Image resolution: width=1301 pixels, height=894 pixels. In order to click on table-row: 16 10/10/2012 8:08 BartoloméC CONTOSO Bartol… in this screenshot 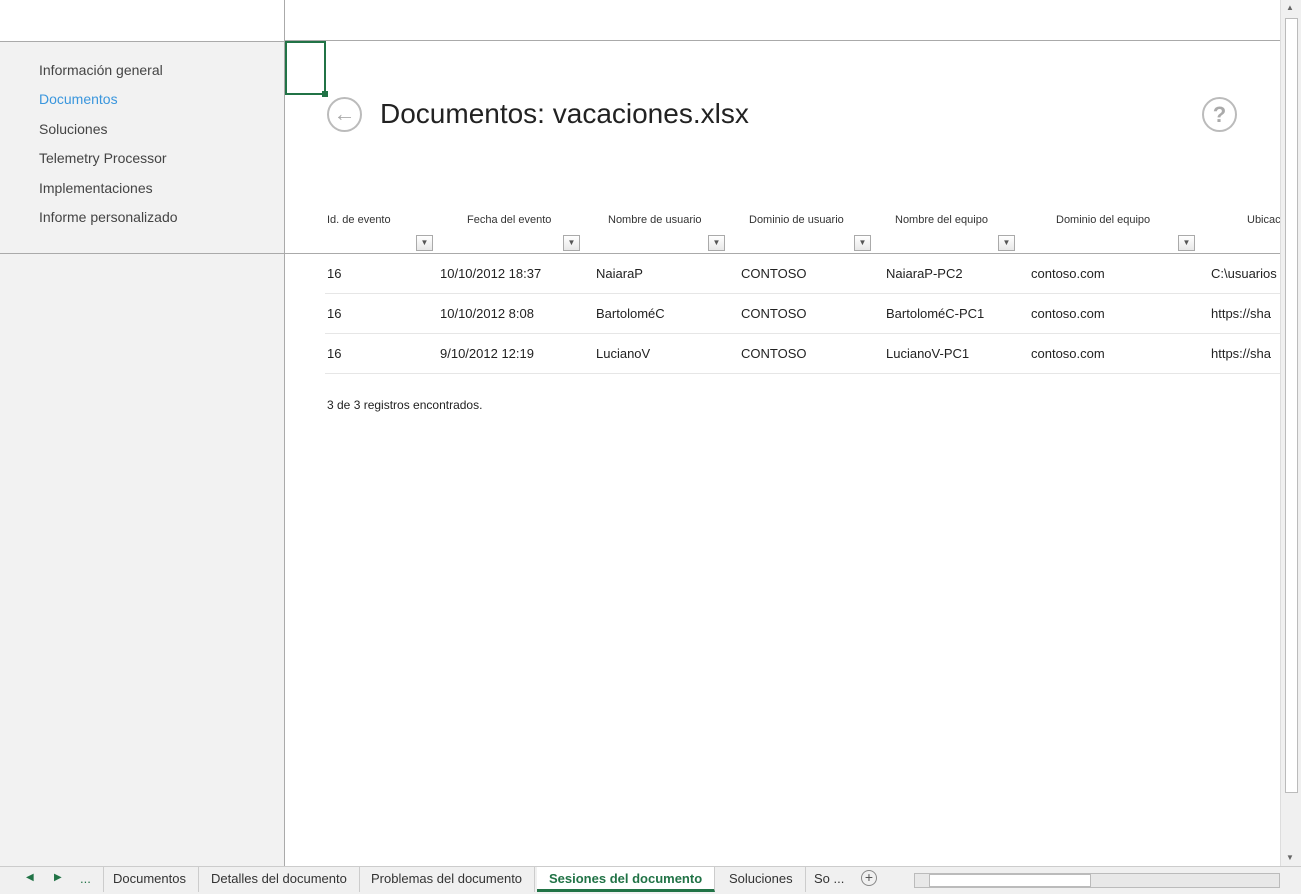, I will do `click(802, 314)`.